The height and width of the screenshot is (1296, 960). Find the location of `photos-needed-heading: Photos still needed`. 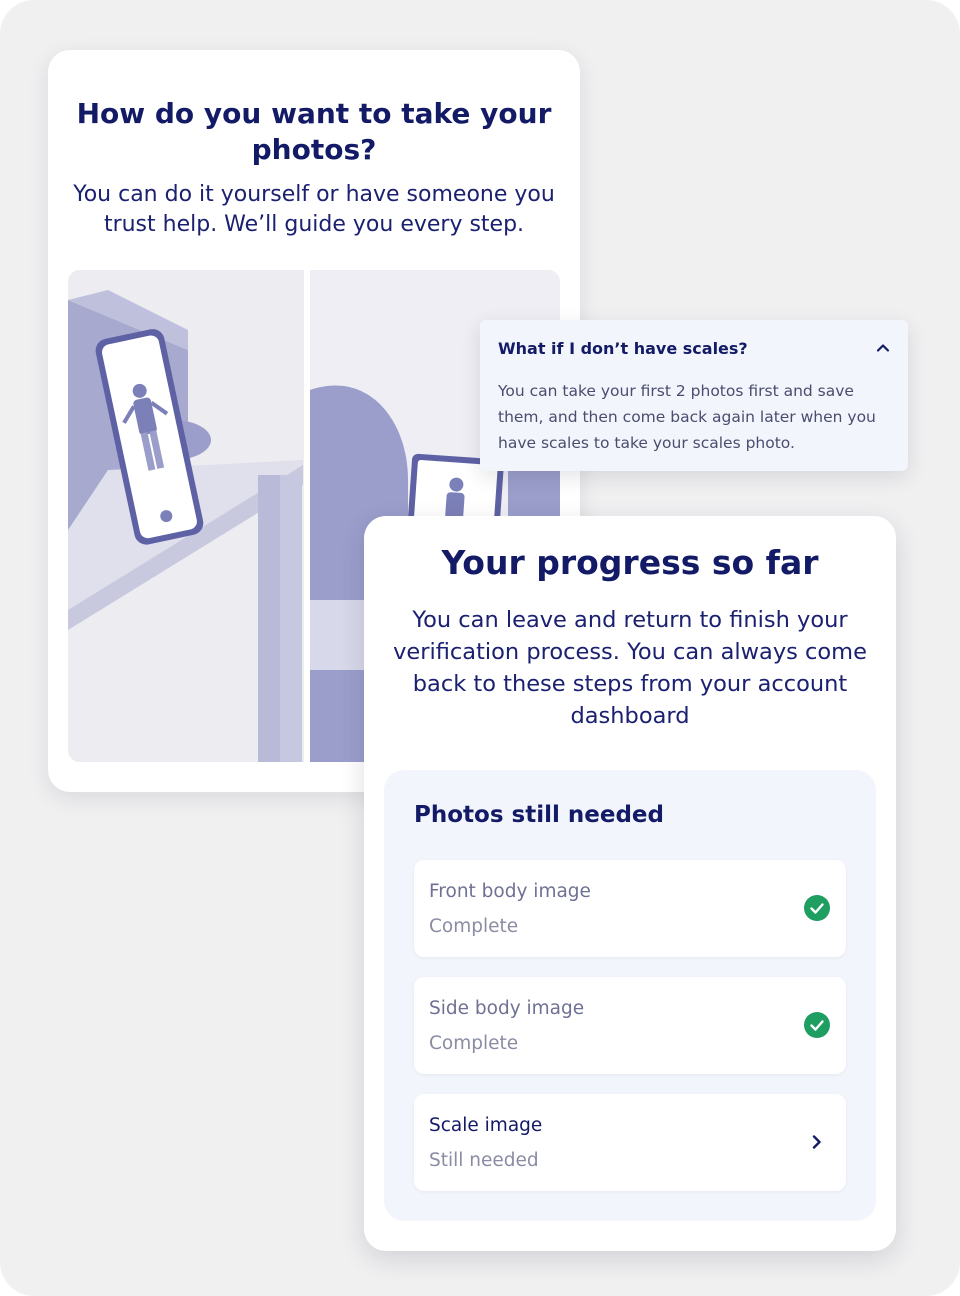

photos-needed-heading: Photos still needed is located at coordinates (539, 815).